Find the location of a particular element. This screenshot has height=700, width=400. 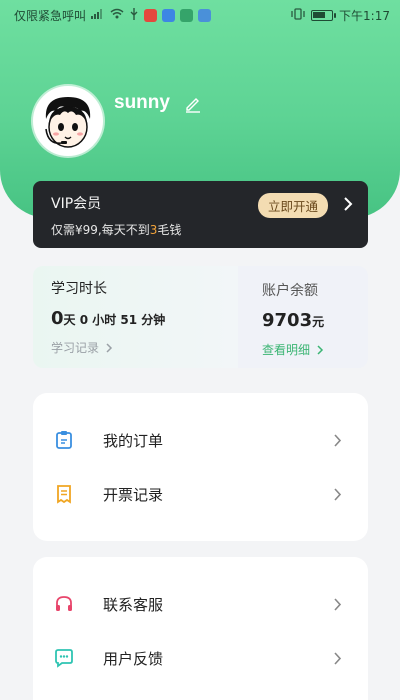

stats-panel: 学习时长 0天 0 小时 51 分钟 学习记录 账户余额 9703元 查看明细 is located at coordinates (200, 317).